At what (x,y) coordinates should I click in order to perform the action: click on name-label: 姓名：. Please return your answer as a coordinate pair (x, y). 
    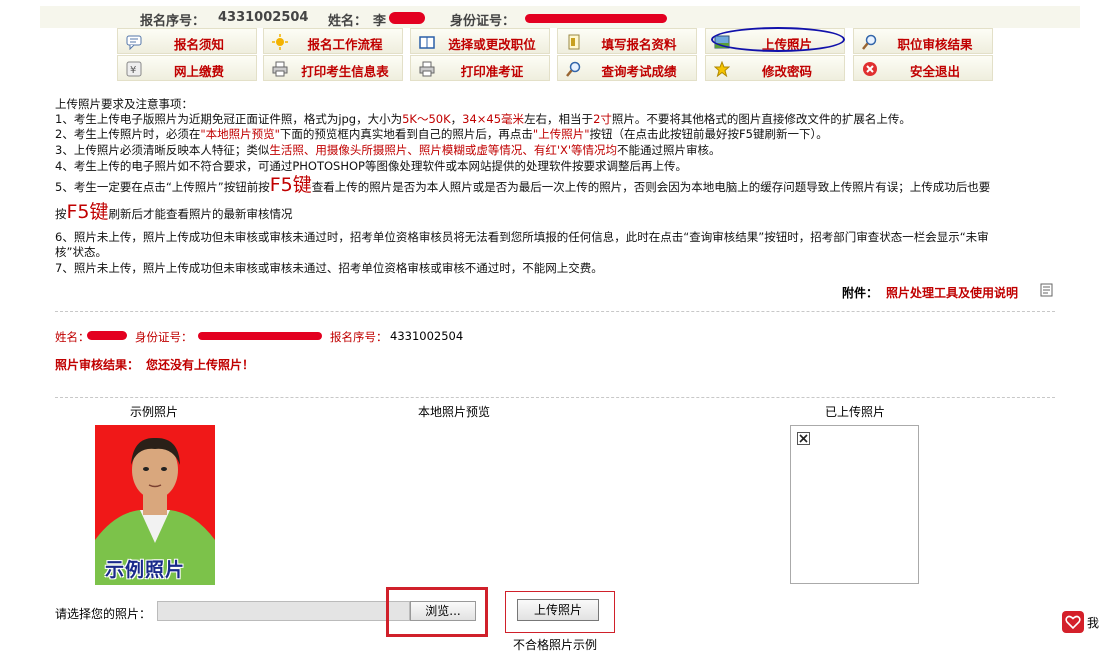
    Looking at the image, I should click on (348, 21).